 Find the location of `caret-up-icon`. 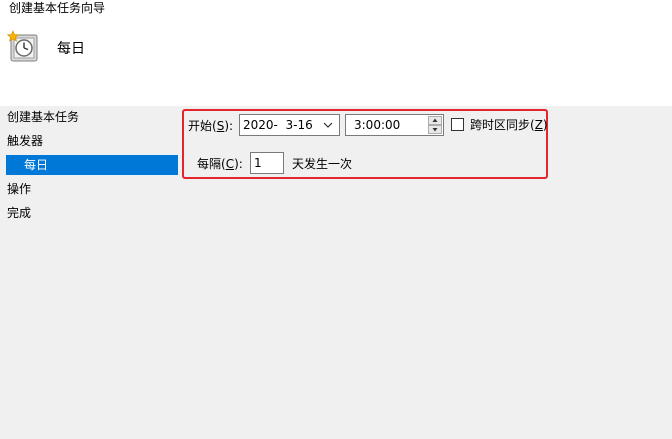

caret-up-icon is located at coordinates (435, 120).